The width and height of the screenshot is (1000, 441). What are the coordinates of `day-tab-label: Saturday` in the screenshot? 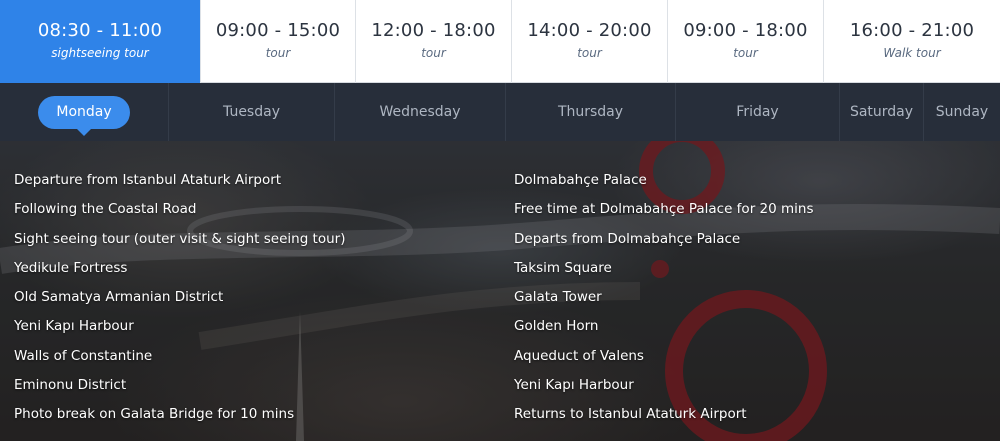 It's located at (881, 112).